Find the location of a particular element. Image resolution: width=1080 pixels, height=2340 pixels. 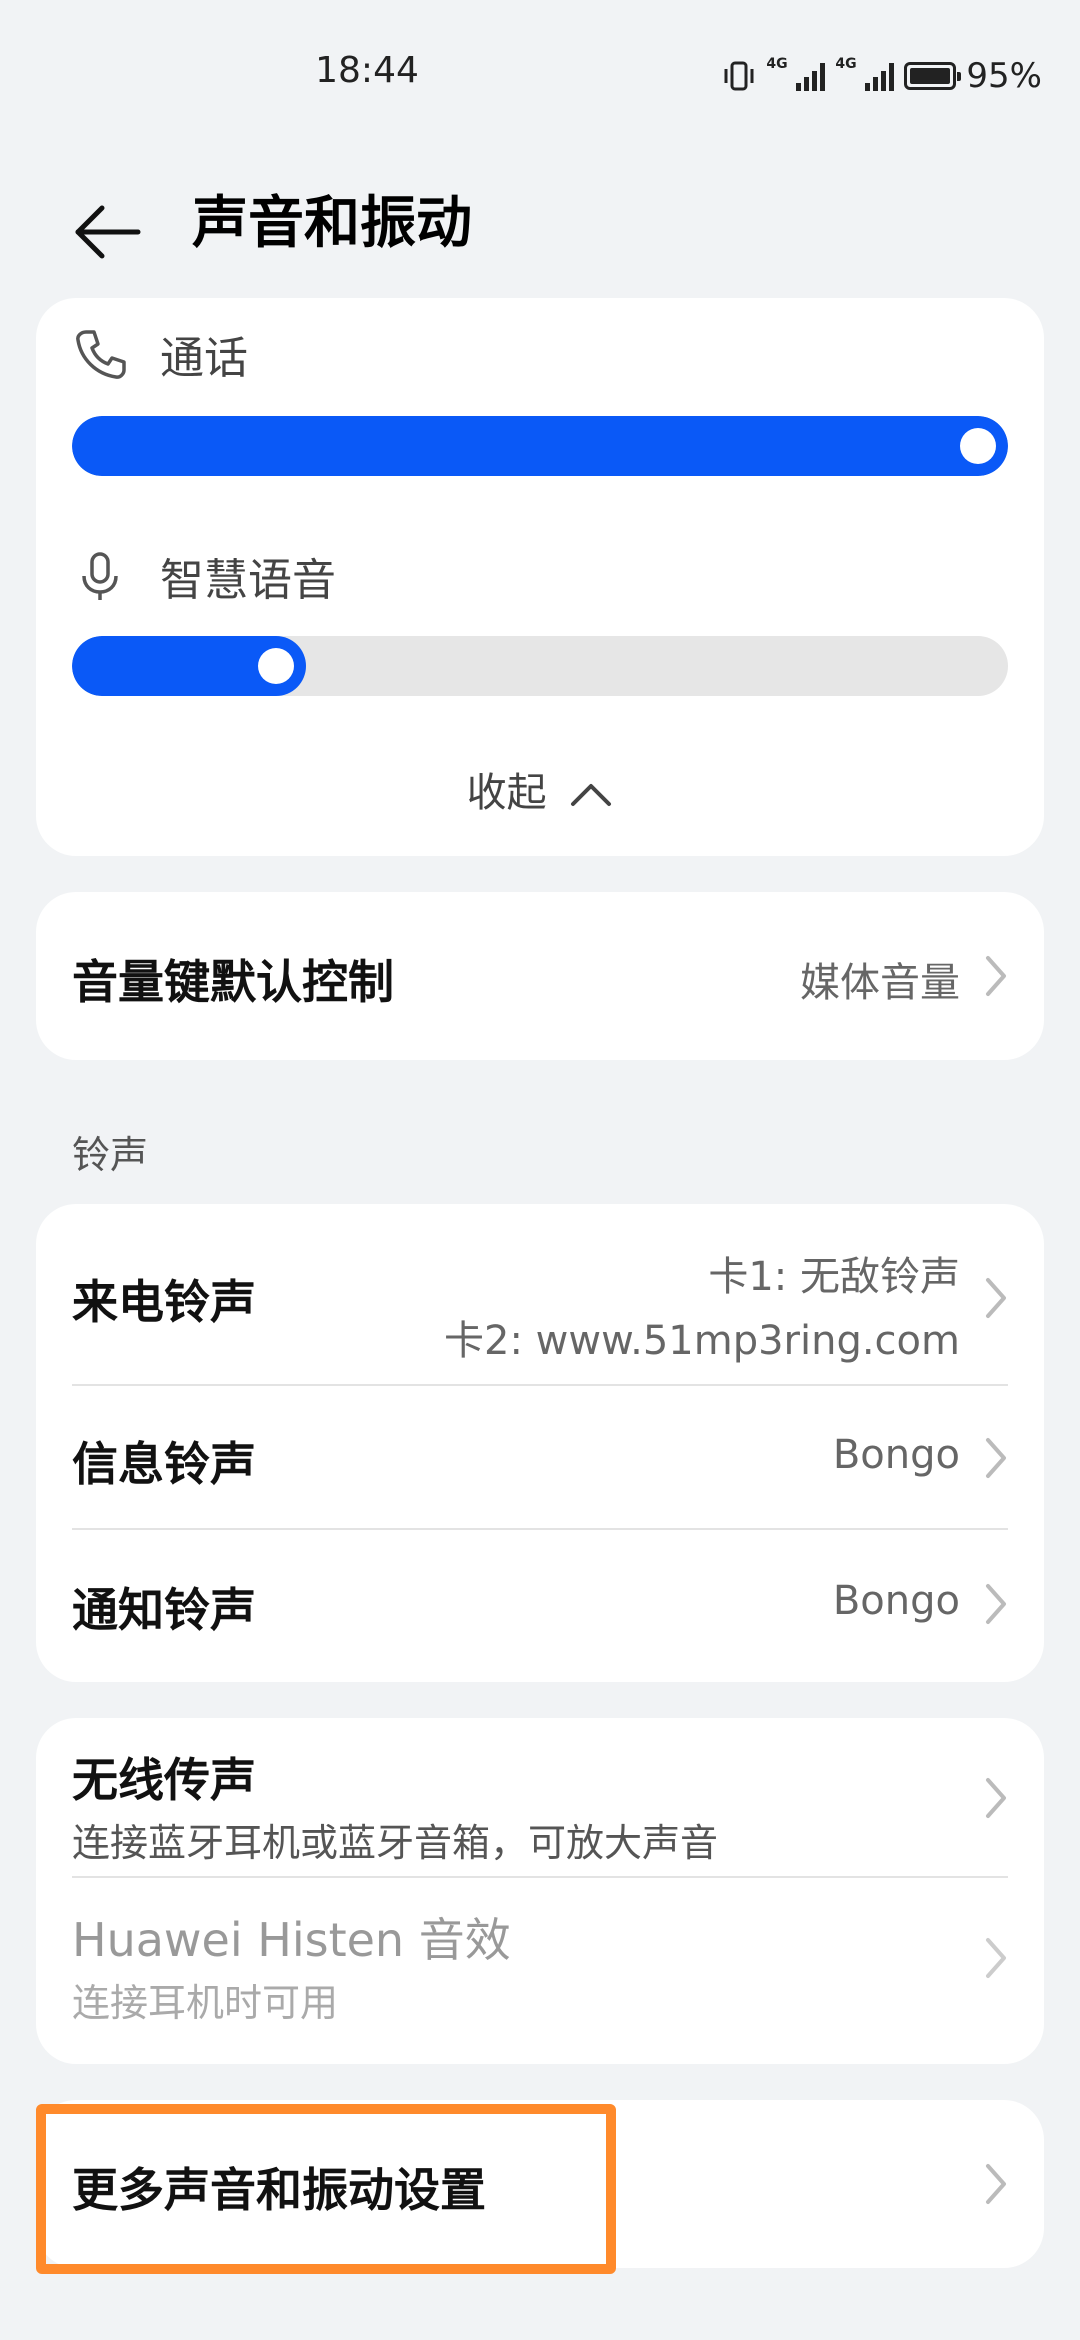

back-button is located at coordinates (108, 230).